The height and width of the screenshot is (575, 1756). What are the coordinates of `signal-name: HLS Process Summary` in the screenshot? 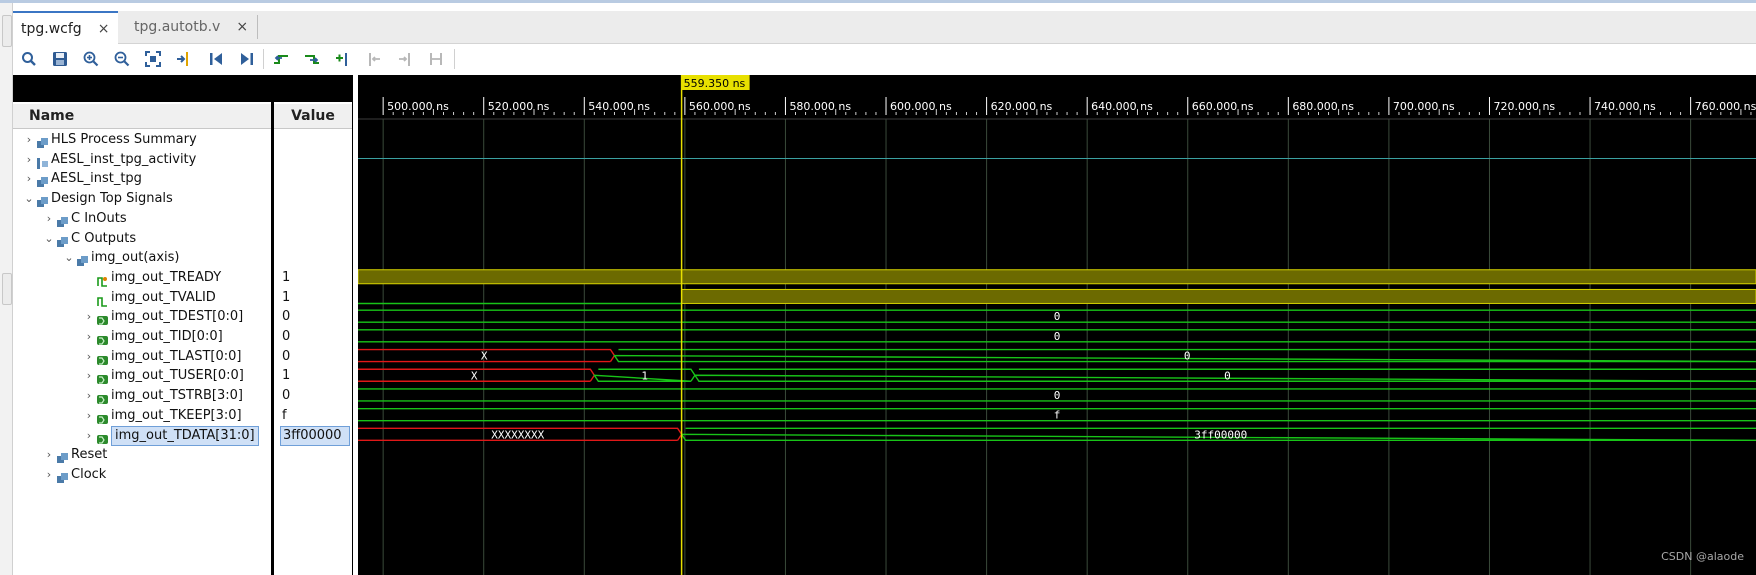 It's located at (124, 139).